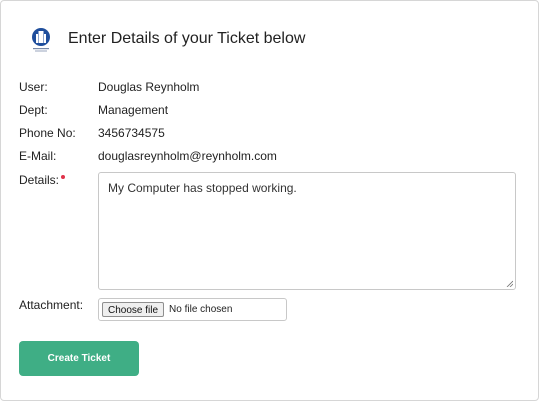 This screenshot has height=401, width=539. I want to click on phone-label: Phone No:, so click(47, 133).